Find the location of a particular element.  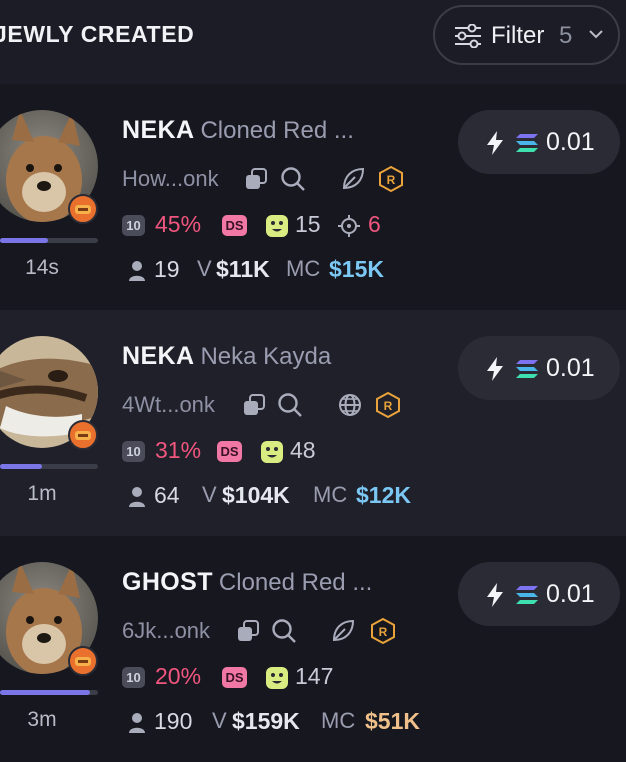

address-row: How...onk R is located at coordinates (272, 179).